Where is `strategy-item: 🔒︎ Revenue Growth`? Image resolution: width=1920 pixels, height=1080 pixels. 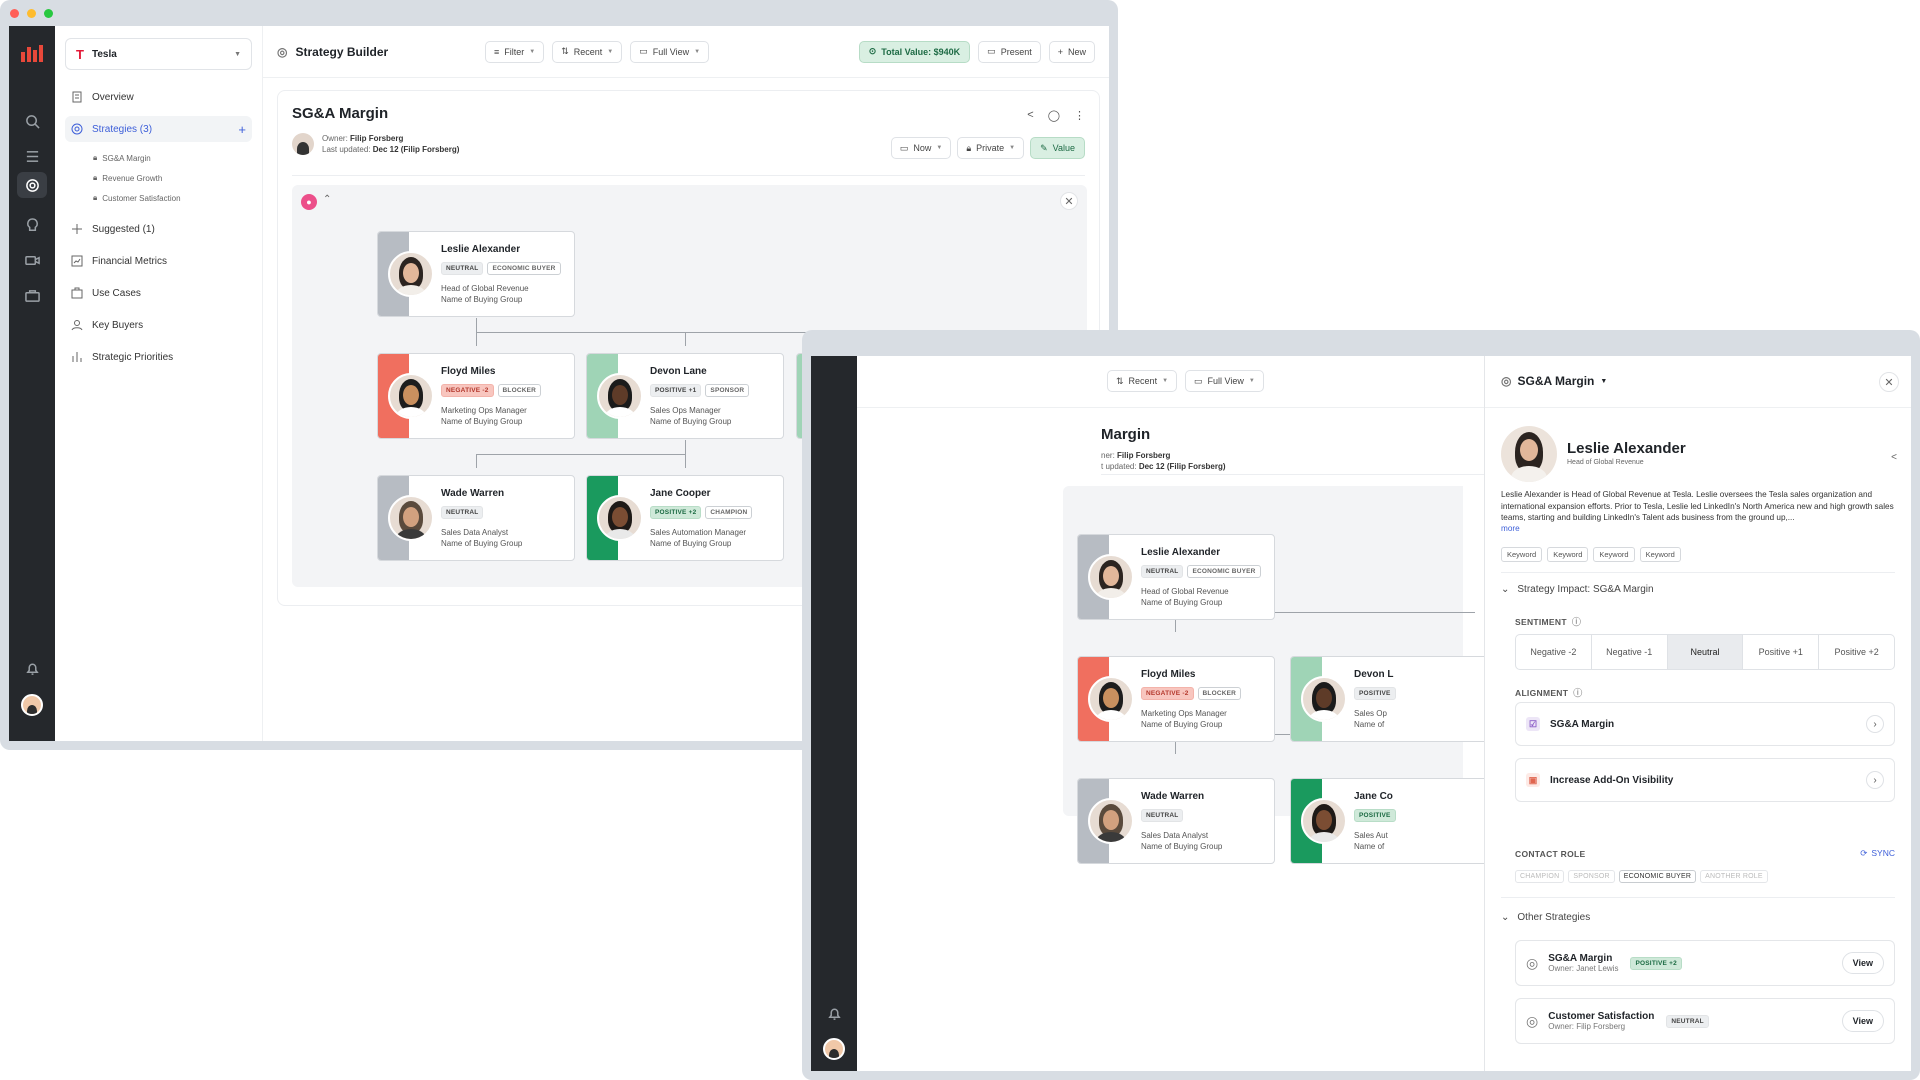 strategy-item: 🔒︎ Revenue Growth is located at coordinates (158, 178).